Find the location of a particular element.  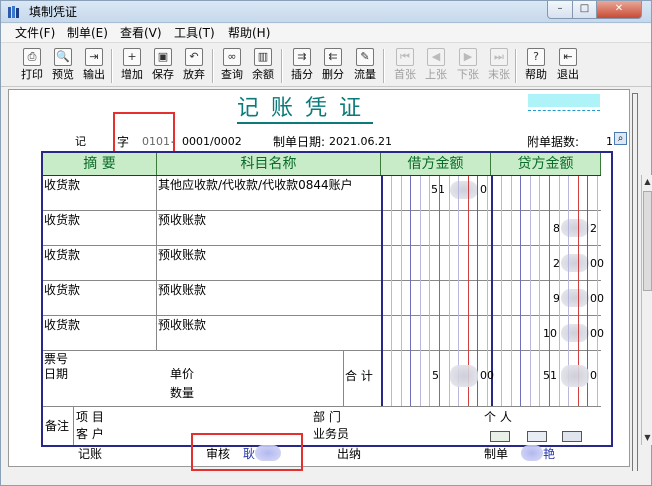

exit-icon: ⇤ is located at coordinates (568, 57).